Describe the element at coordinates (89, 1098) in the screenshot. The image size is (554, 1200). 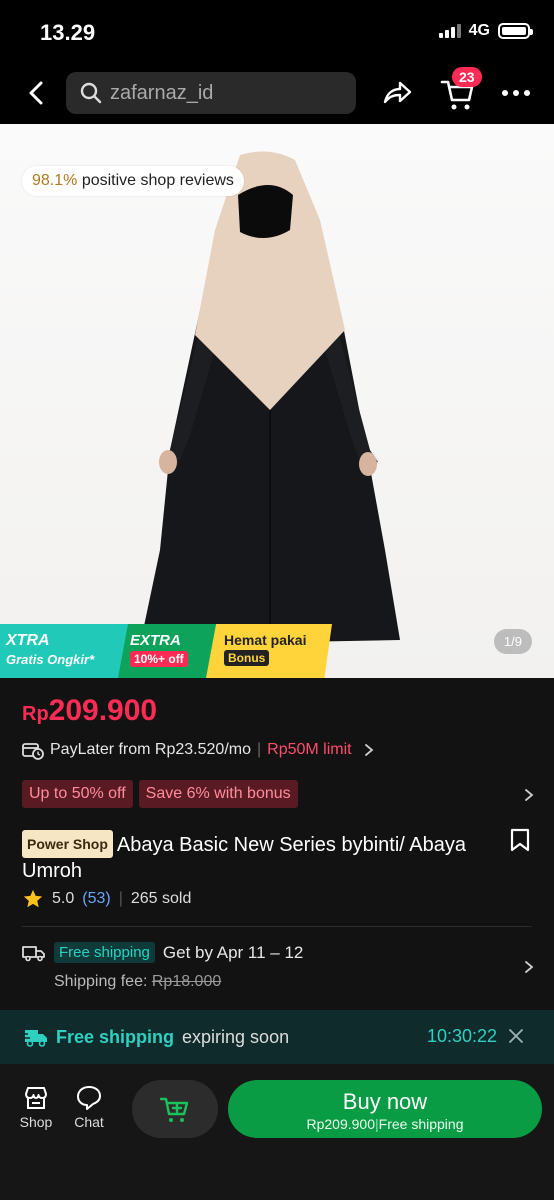
I see `chat-icon` at that location.